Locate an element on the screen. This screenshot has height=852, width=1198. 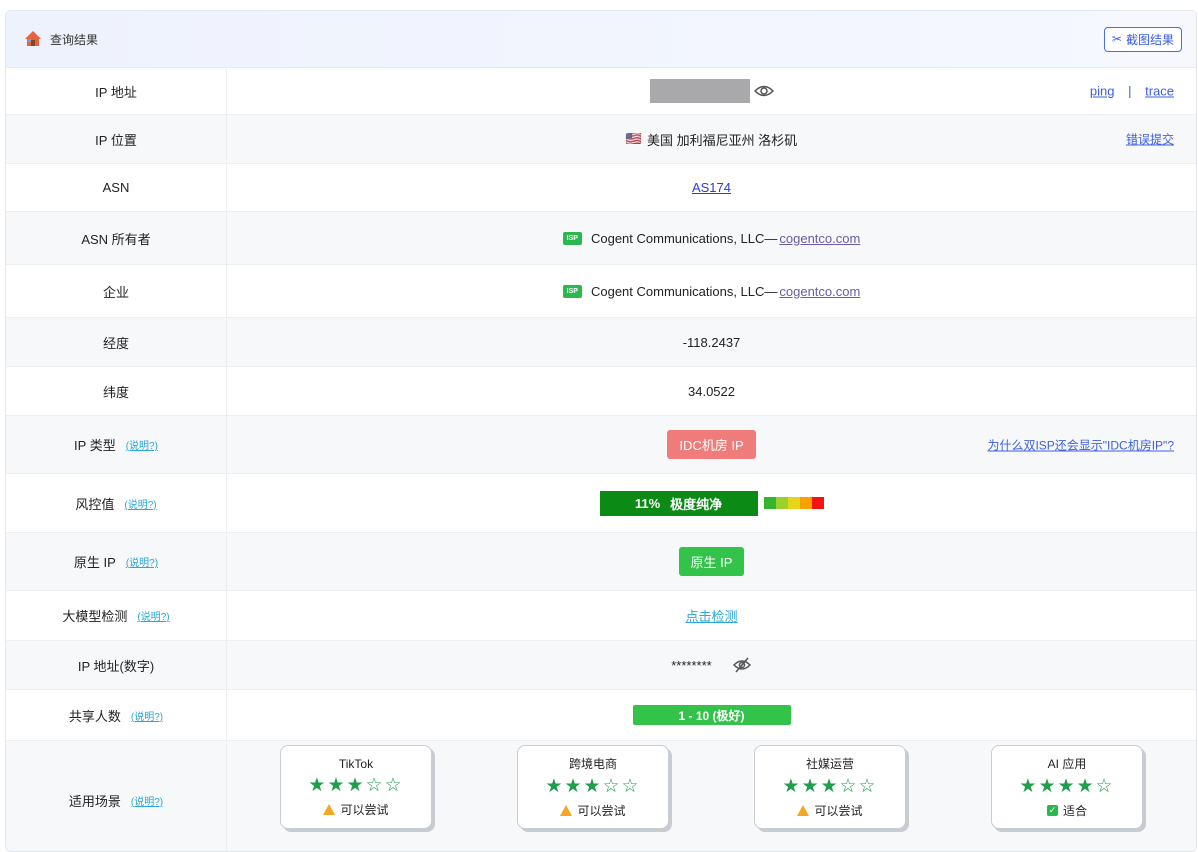
native-badge: 原生 IP is located at coordinates (711, 561).